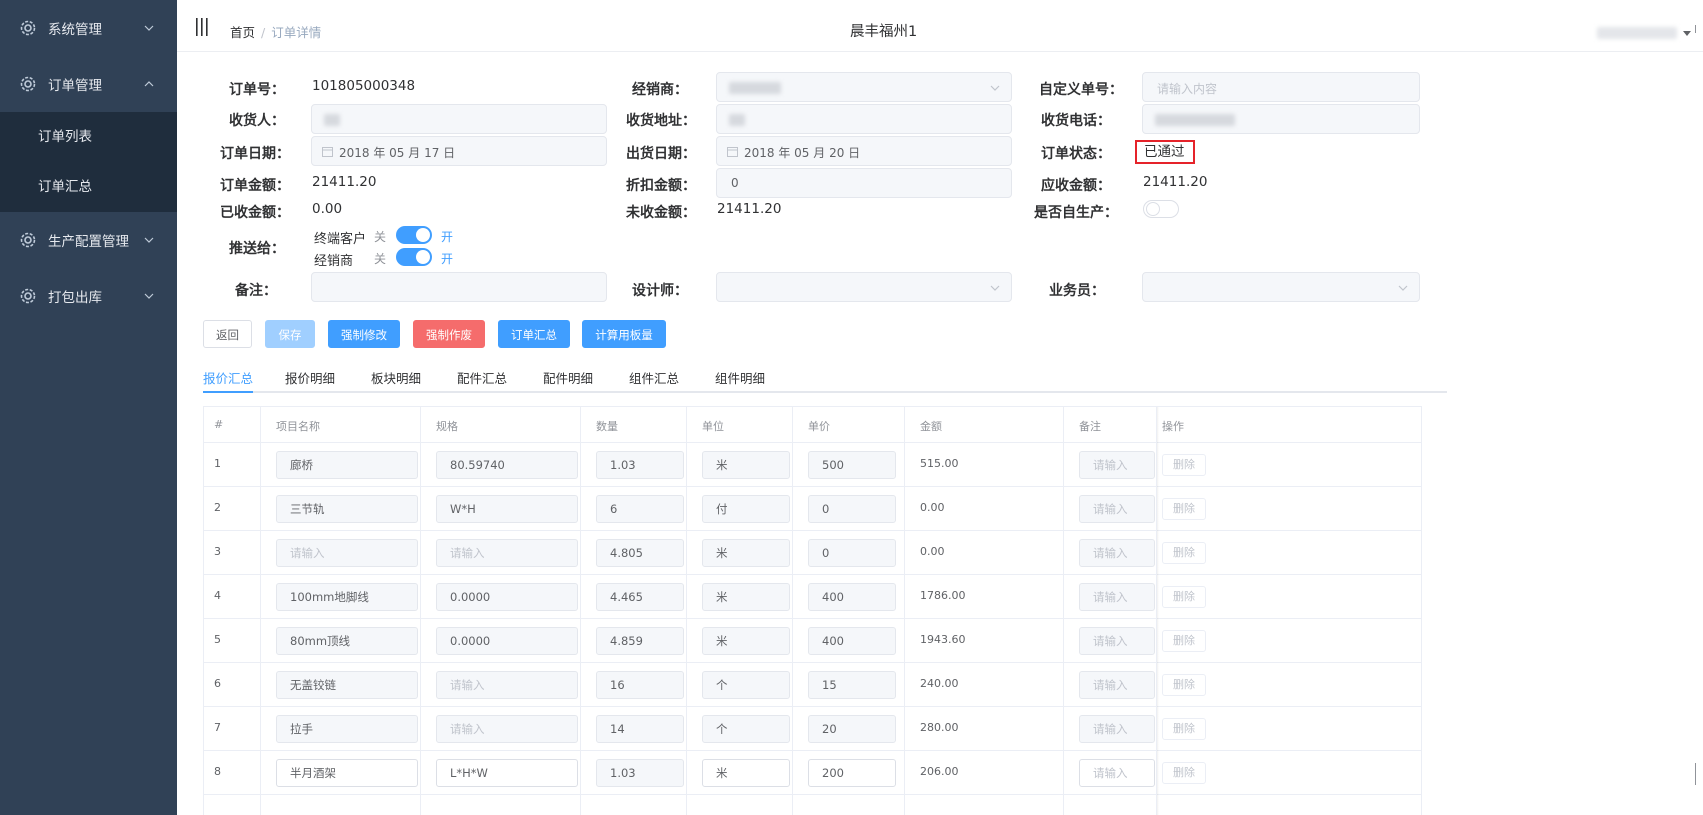  What do you see at coordinates (1637, 33) in the screenshot?
I see `user-name` at bounding box center [1637, 33].